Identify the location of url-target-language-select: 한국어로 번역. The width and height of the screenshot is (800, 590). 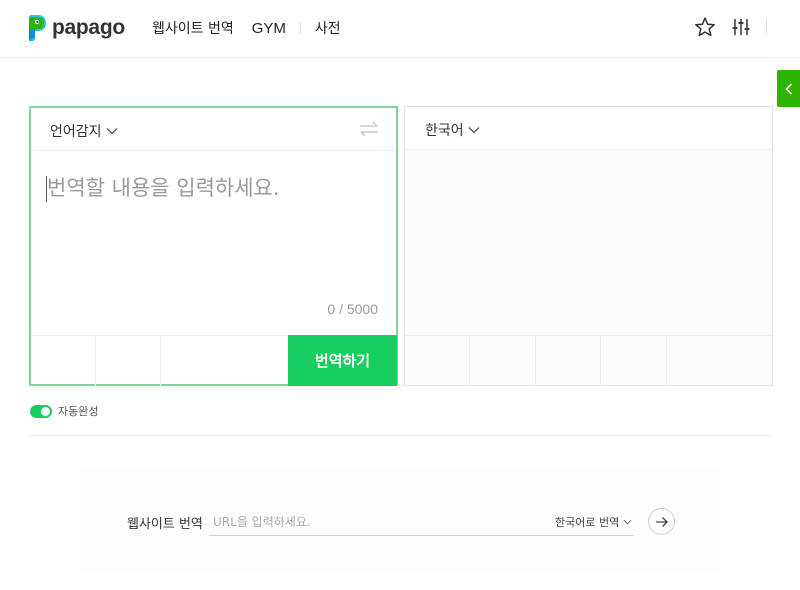
(593, 522).